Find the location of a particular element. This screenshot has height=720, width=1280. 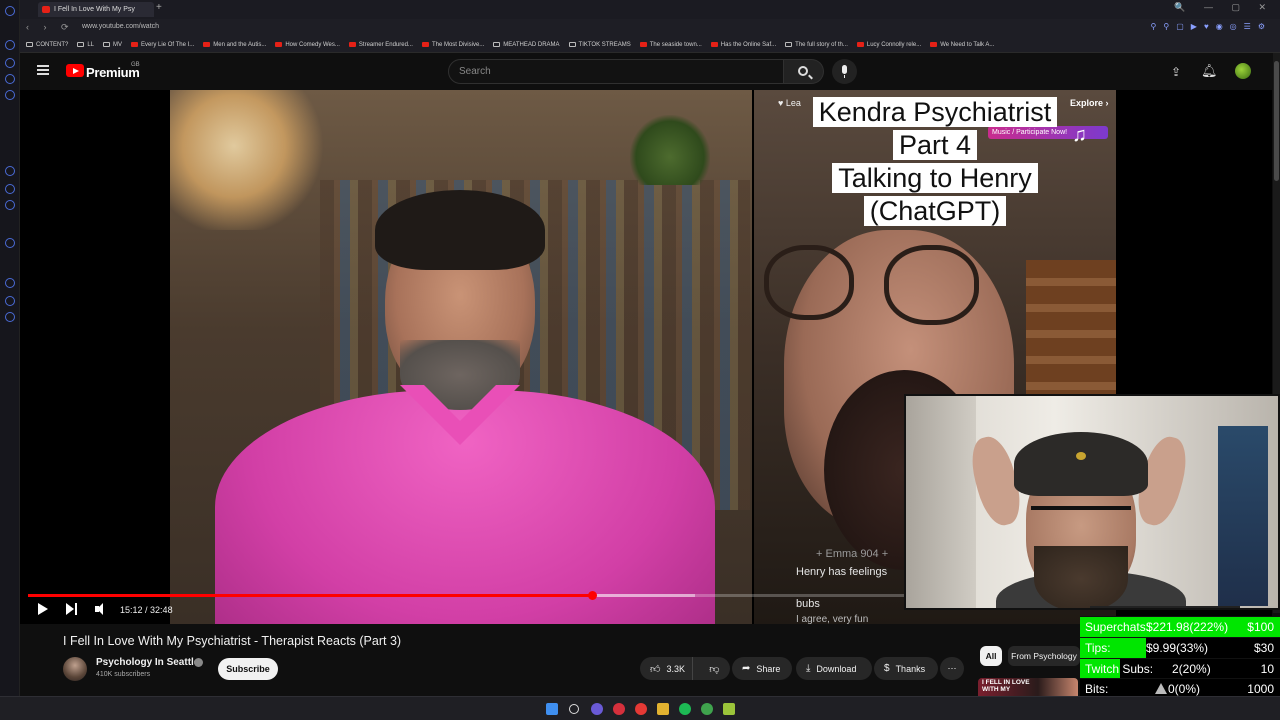

bits-icon is located at coordinates (1161, 689).